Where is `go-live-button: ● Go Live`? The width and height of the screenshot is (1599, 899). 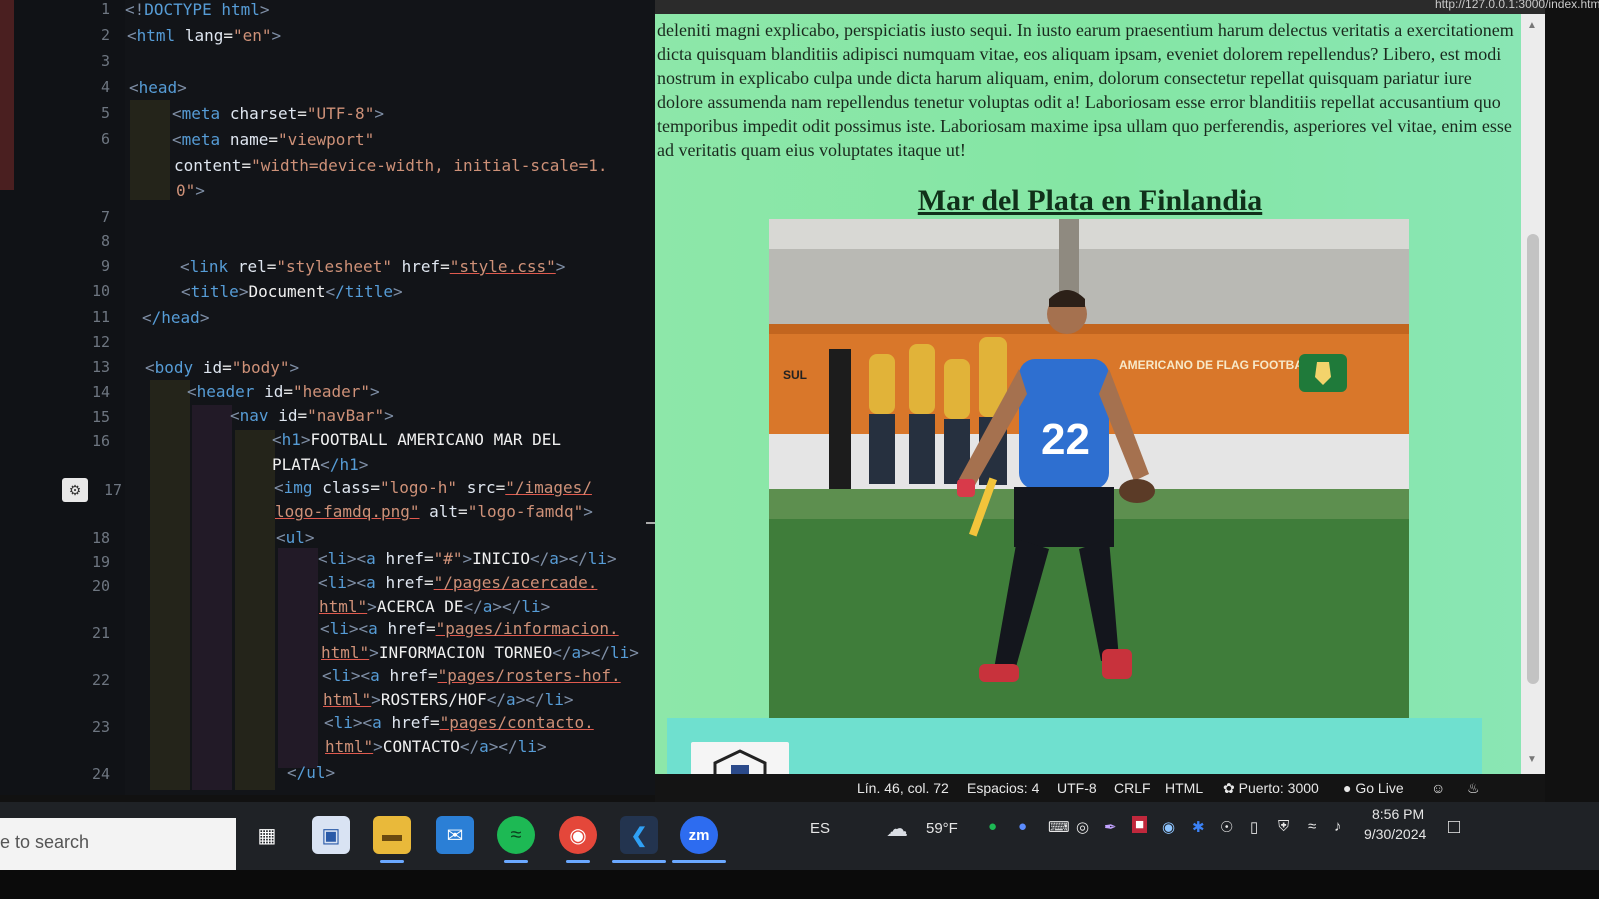
go-live-button: ● Go Live is located at coordinates (1373, 788).